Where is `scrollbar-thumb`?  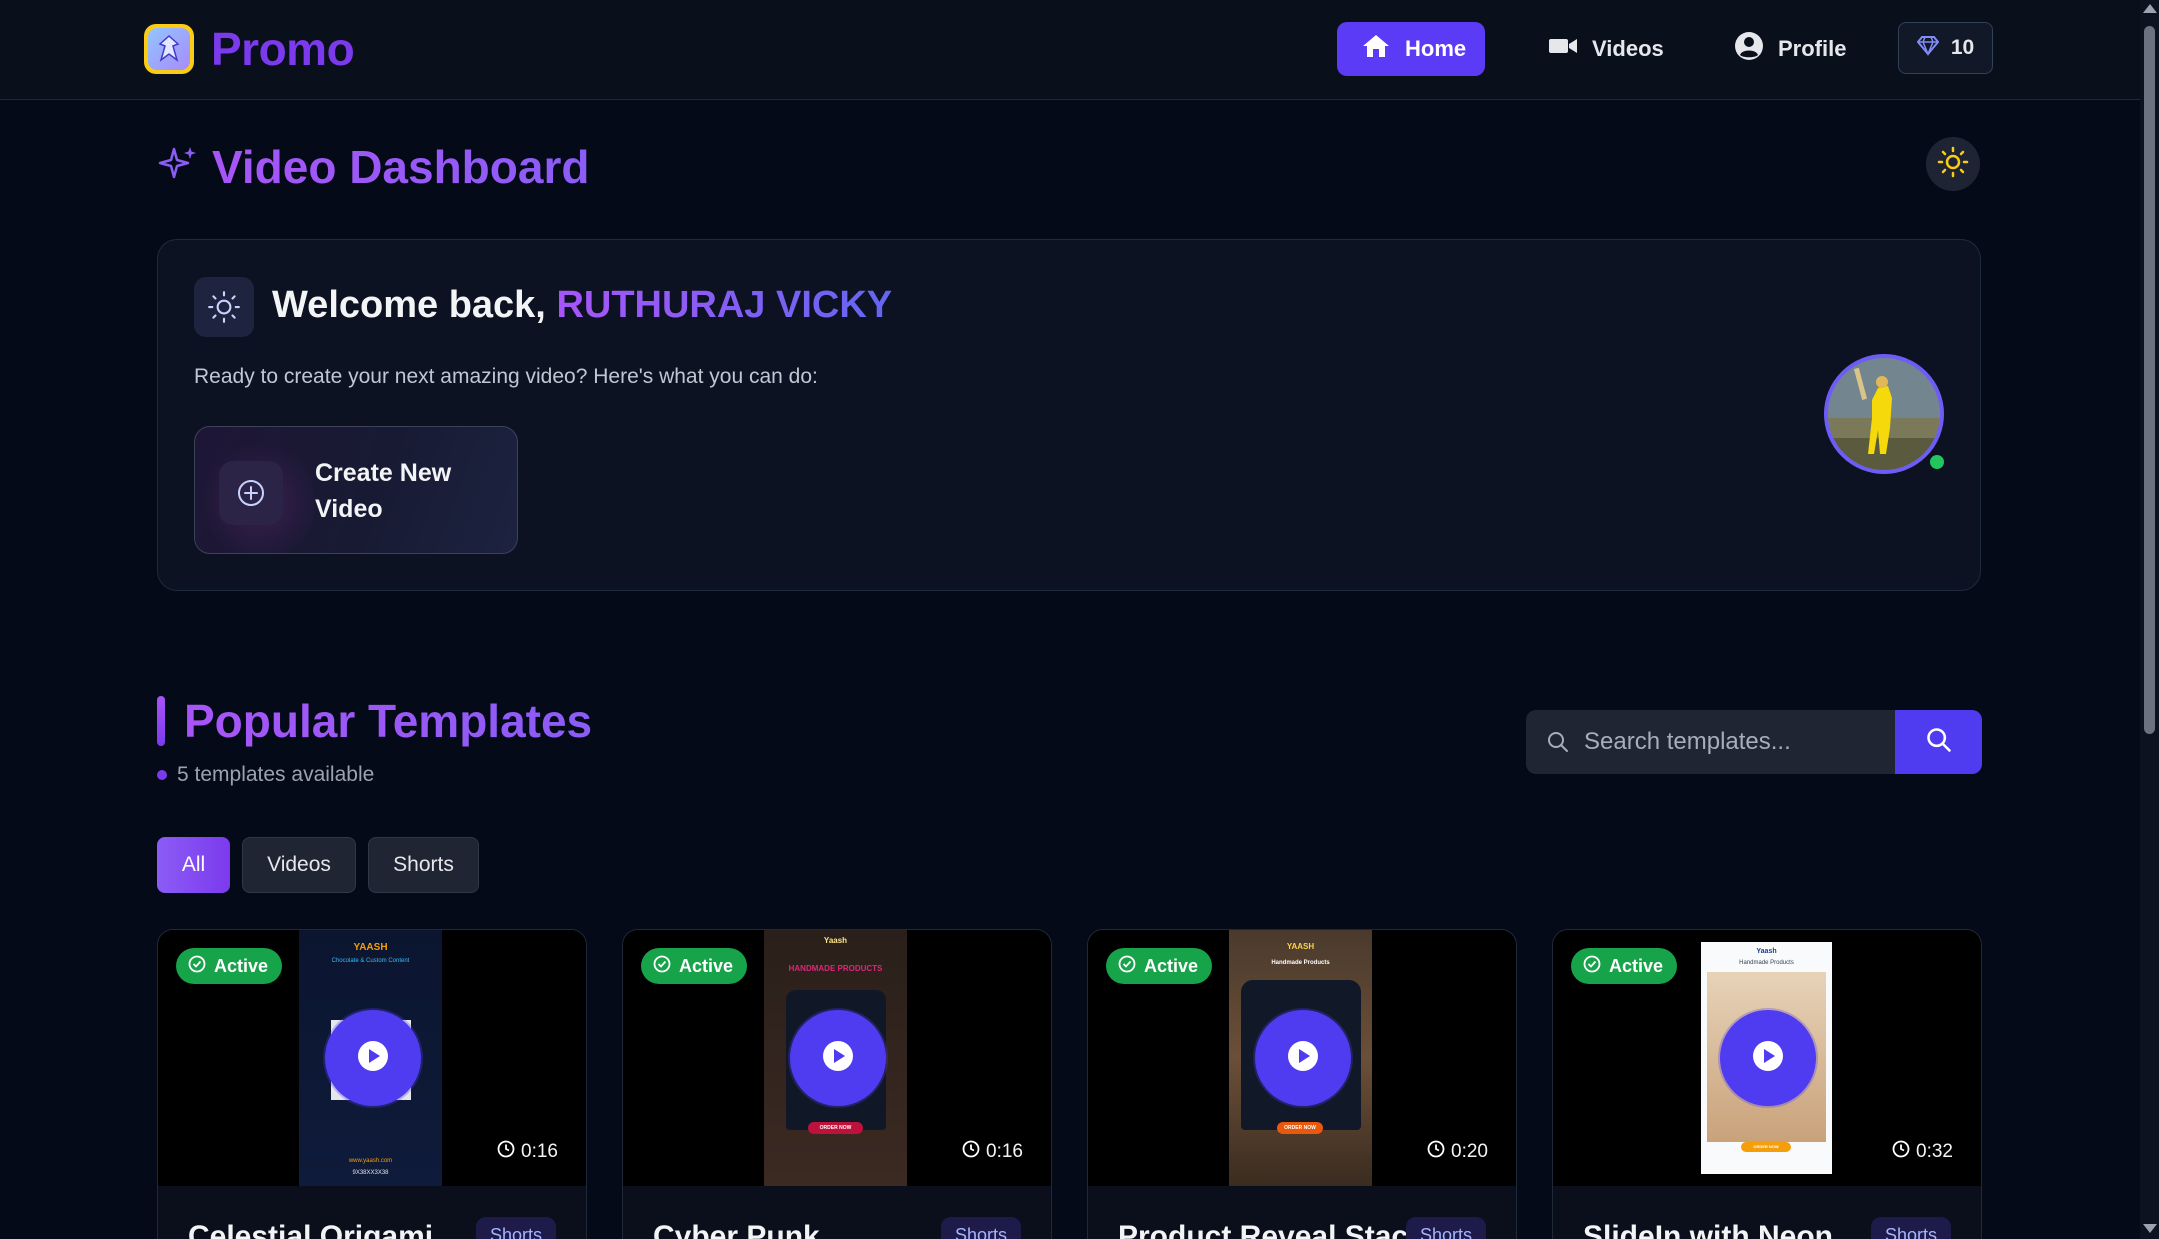 scrollbar-thumb is located at coordinates (2149, 380).